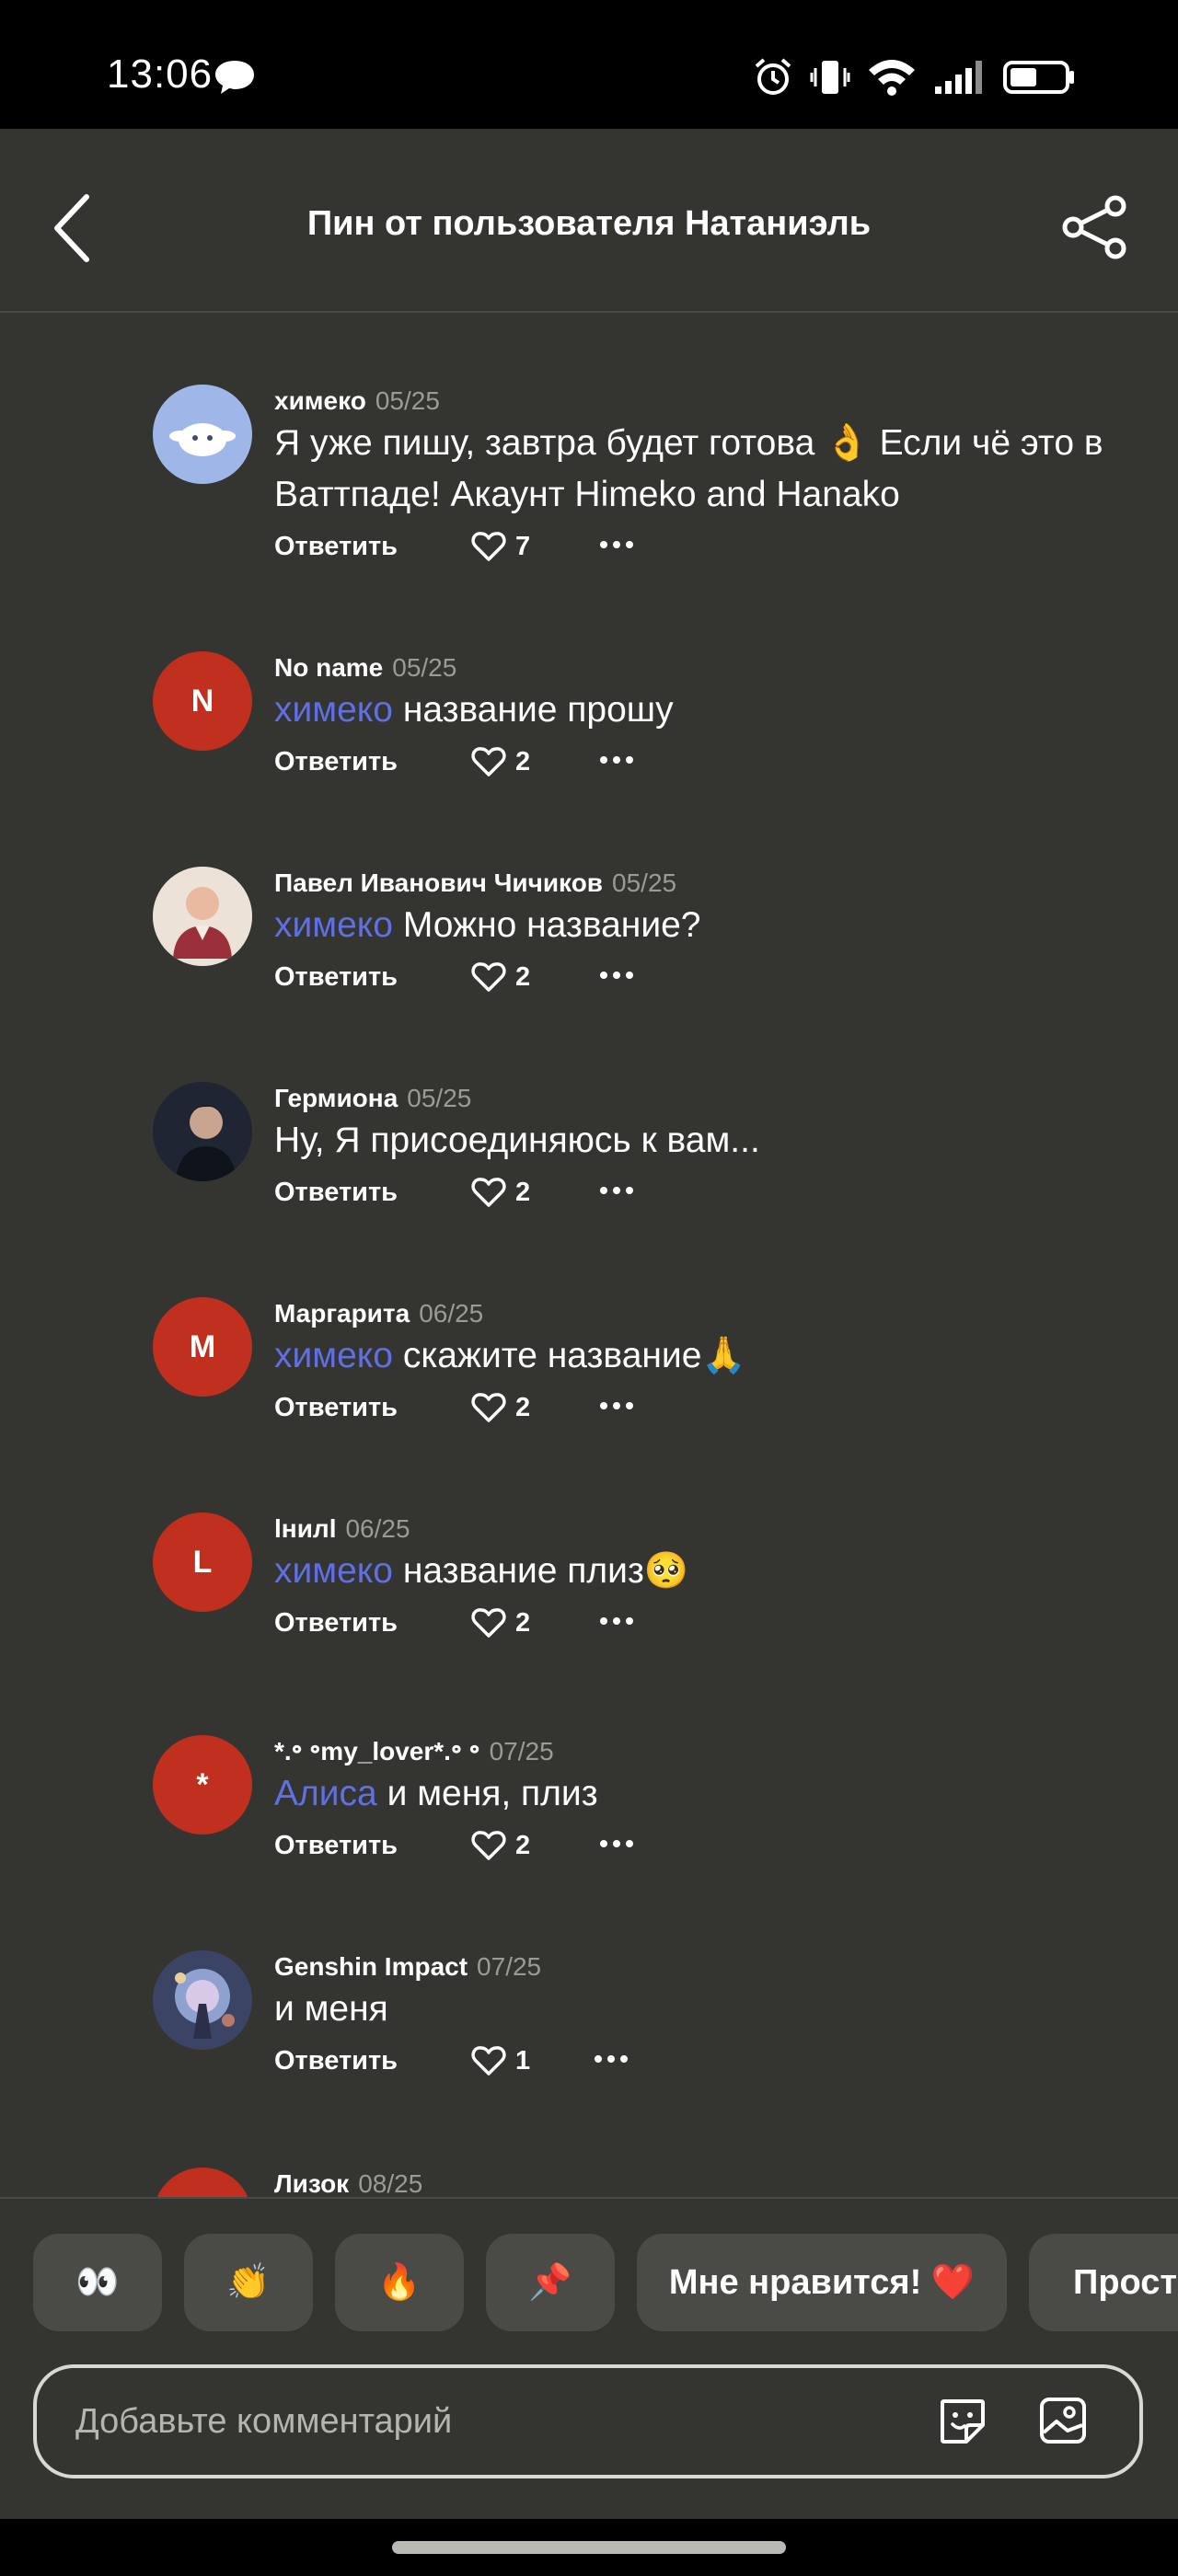  What do you see at coordinates (474, 710) in the screenshot?
I see `comment-text: химеко название прошу` at bounding box center [474, 710].